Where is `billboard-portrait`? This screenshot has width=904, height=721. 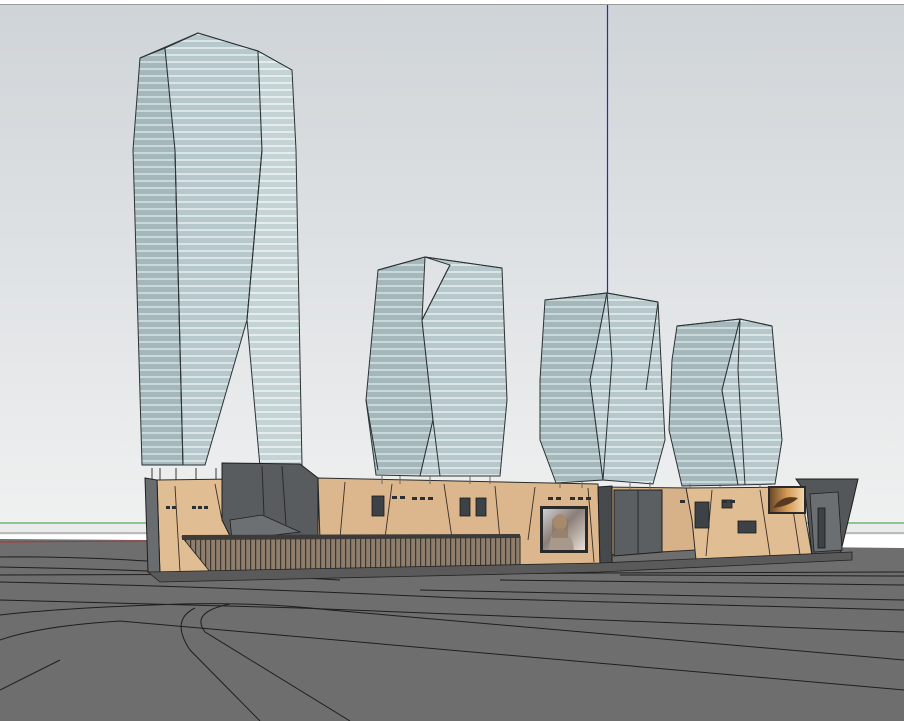
billboard-portrait is located at coordinates (564, 529).